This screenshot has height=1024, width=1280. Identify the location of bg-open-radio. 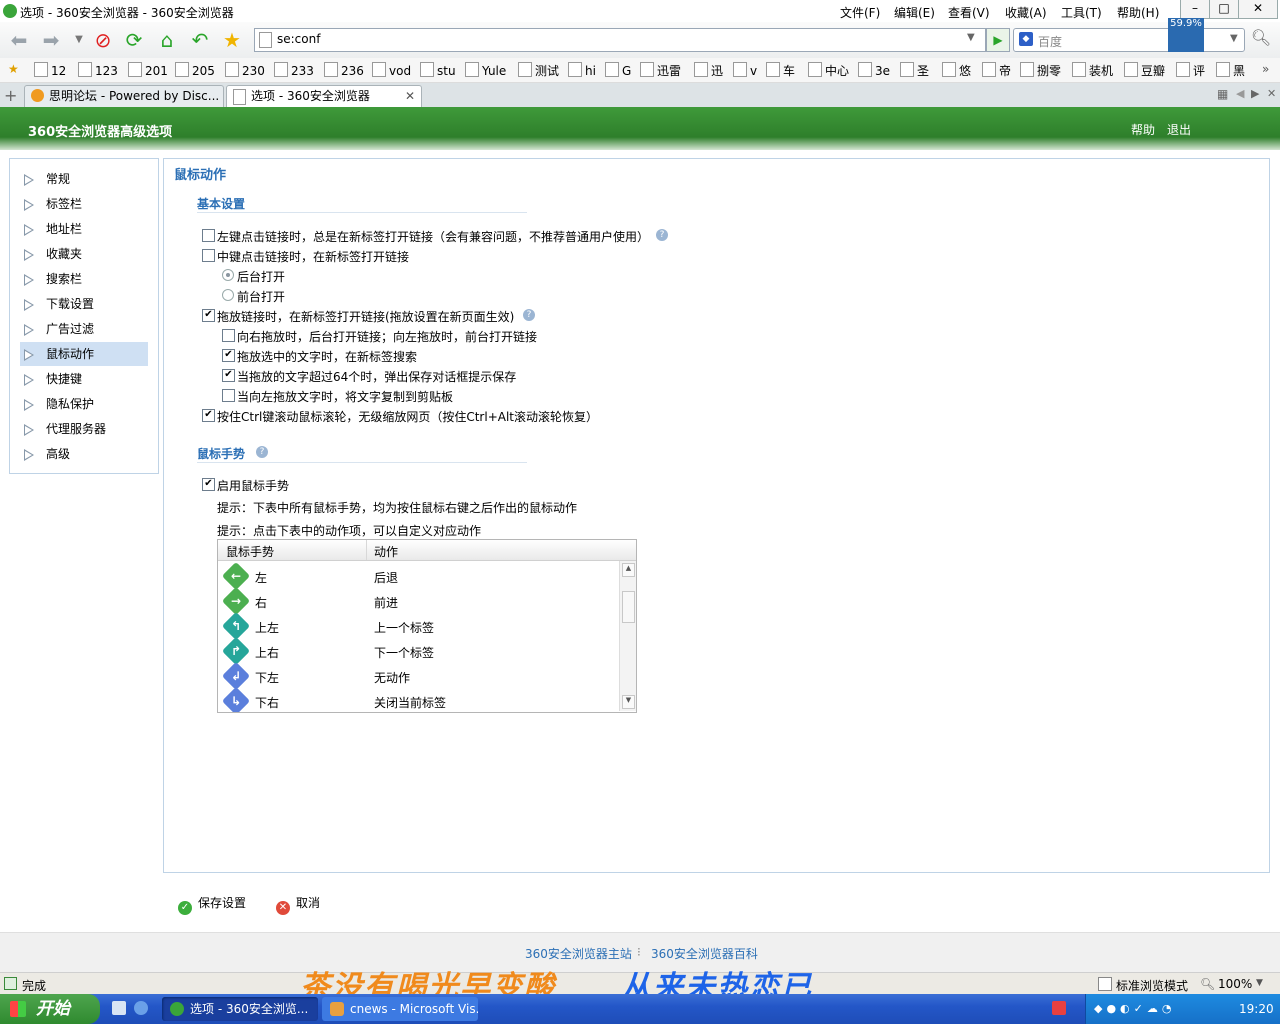
(228, 275).